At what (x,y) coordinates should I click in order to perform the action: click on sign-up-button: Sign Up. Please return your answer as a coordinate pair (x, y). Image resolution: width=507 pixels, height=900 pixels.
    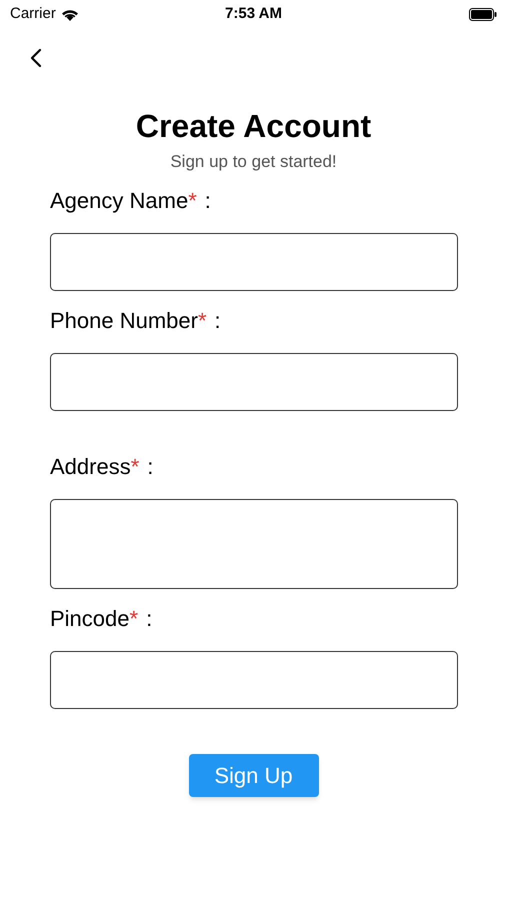
    Looking at the image, I should click on (253, 775).